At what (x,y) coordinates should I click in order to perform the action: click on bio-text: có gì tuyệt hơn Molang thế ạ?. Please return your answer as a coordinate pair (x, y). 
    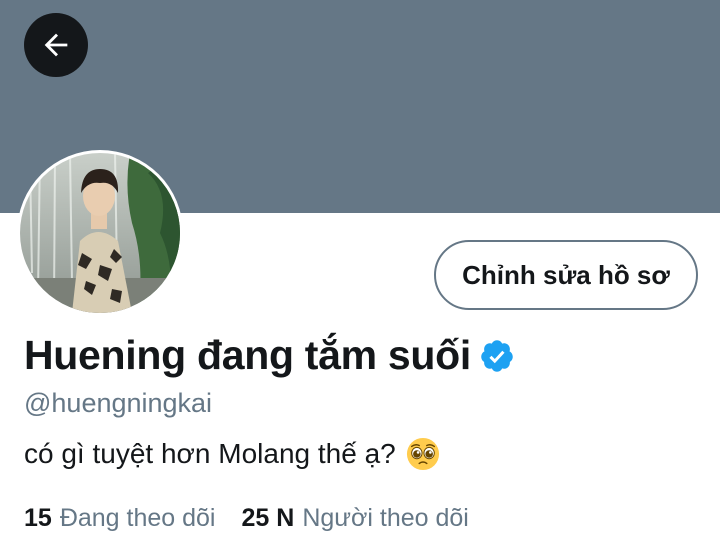
    Looking at the image, I should click on (210, 453).